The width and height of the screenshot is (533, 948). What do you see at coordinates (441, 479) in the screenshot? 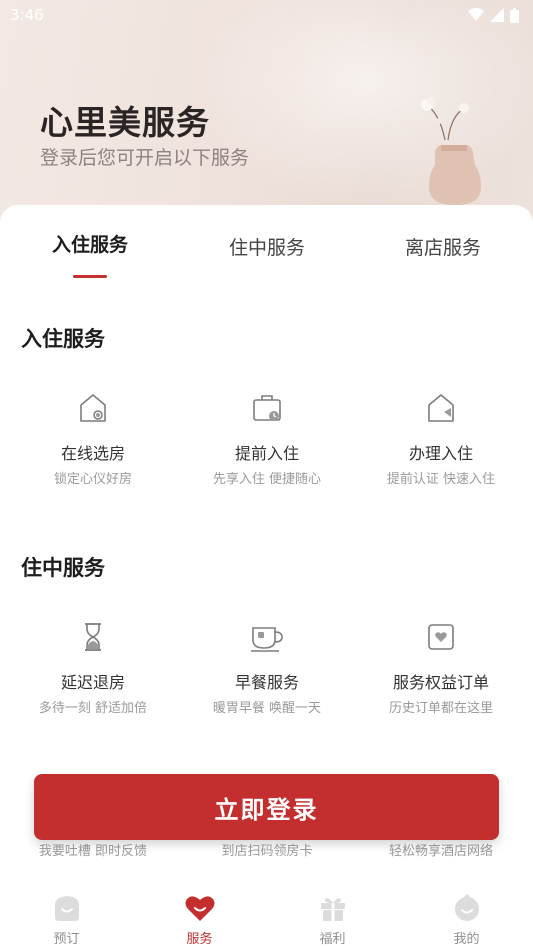
I see `service-desc: 提前认证 快速入住` at bounding box center [441, 479].